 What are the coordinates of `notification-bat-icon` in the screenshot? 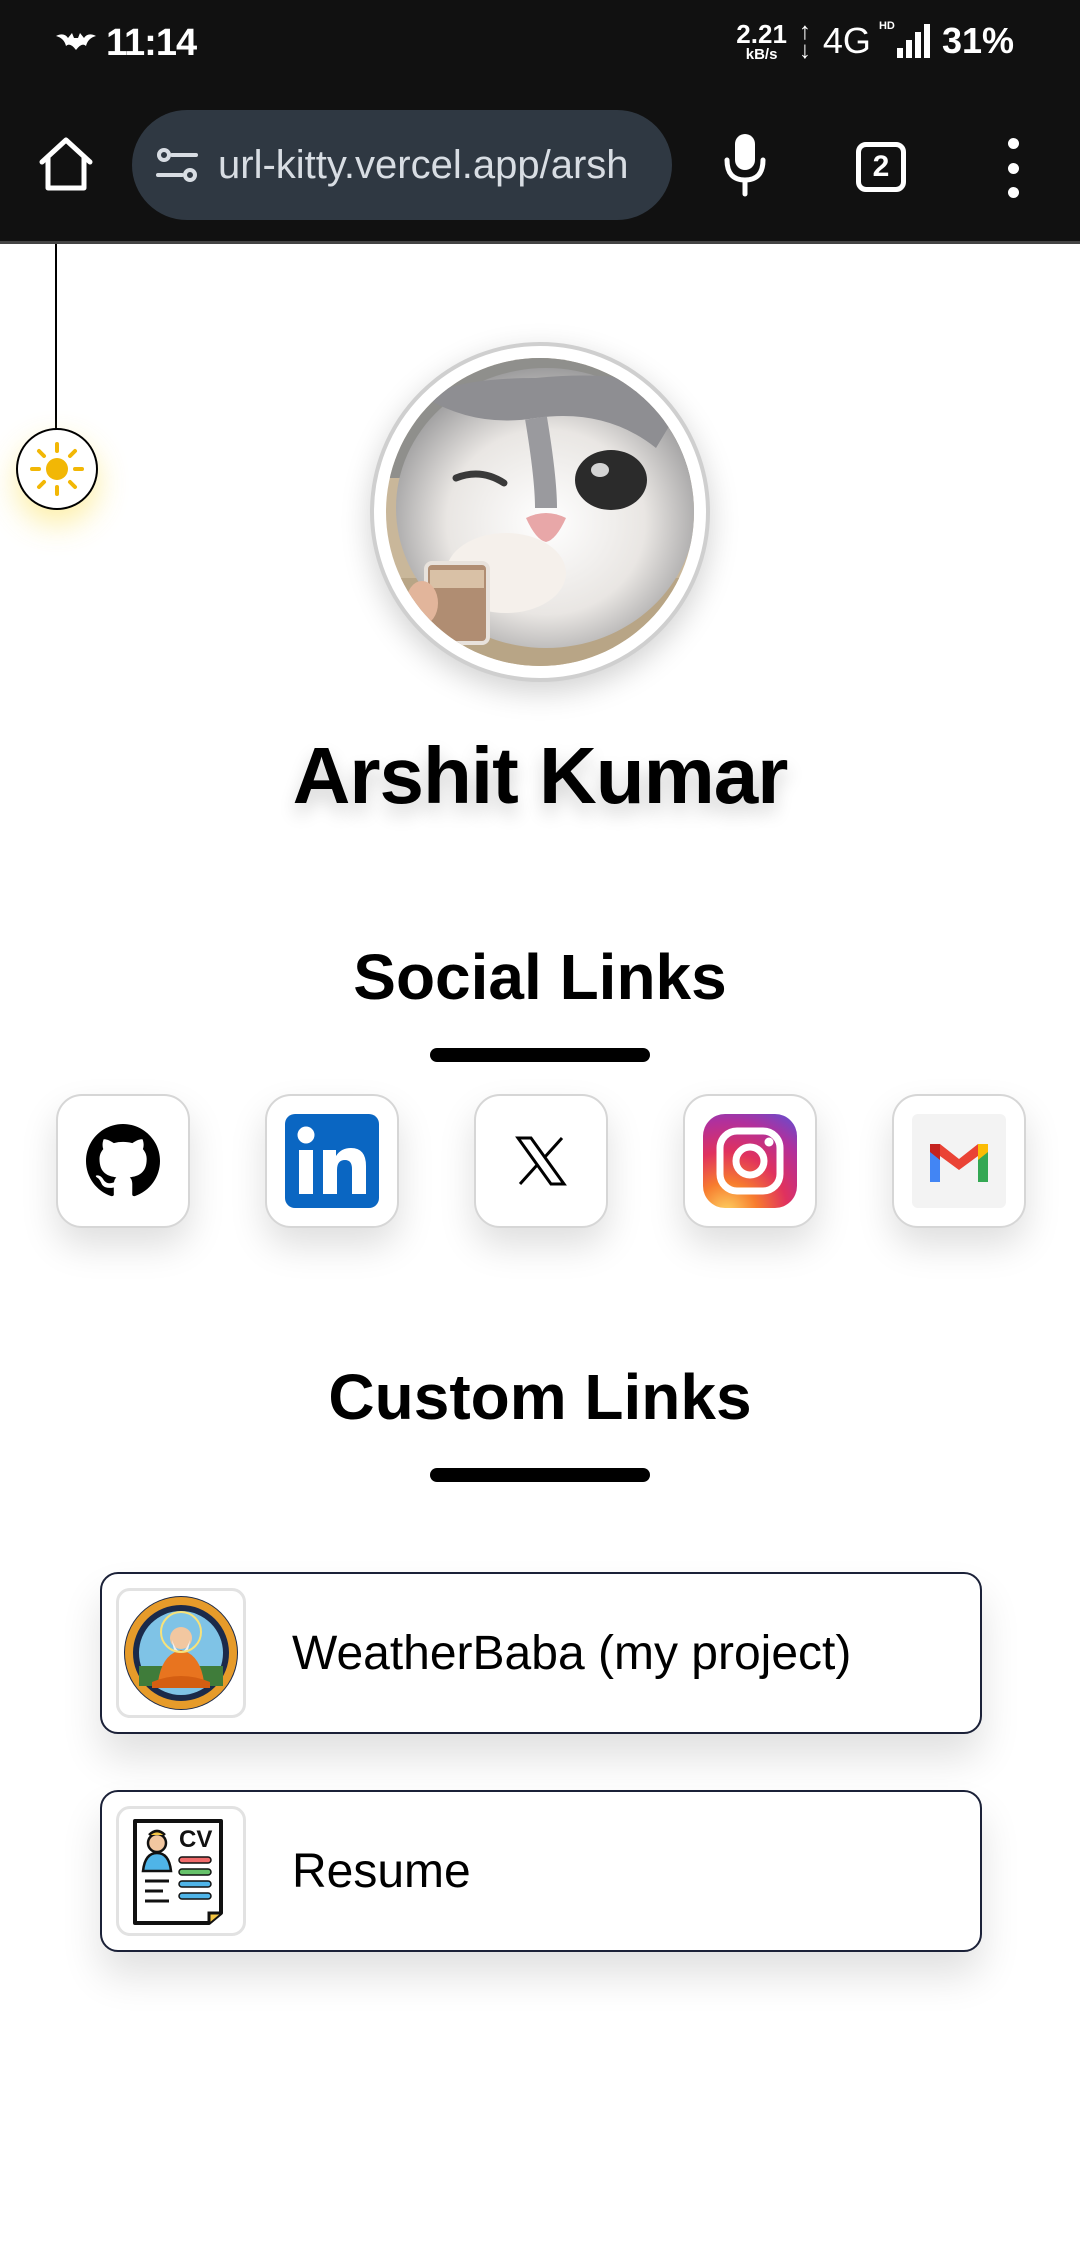 It's located at (76, 43).